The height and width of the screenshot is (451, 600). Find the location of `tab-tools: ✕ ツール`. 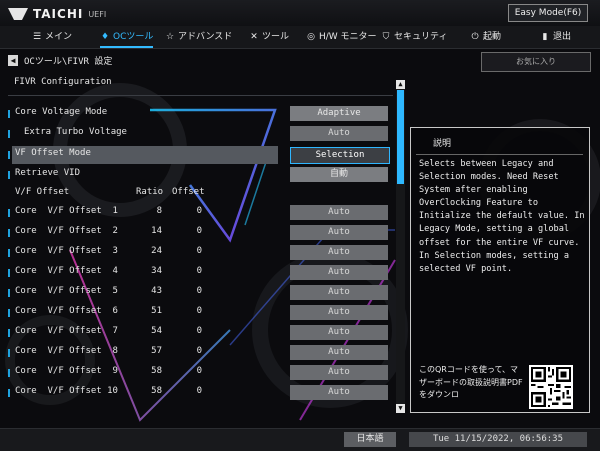

tab-tools: ✕ ツール is located at coordinates (269, 37).